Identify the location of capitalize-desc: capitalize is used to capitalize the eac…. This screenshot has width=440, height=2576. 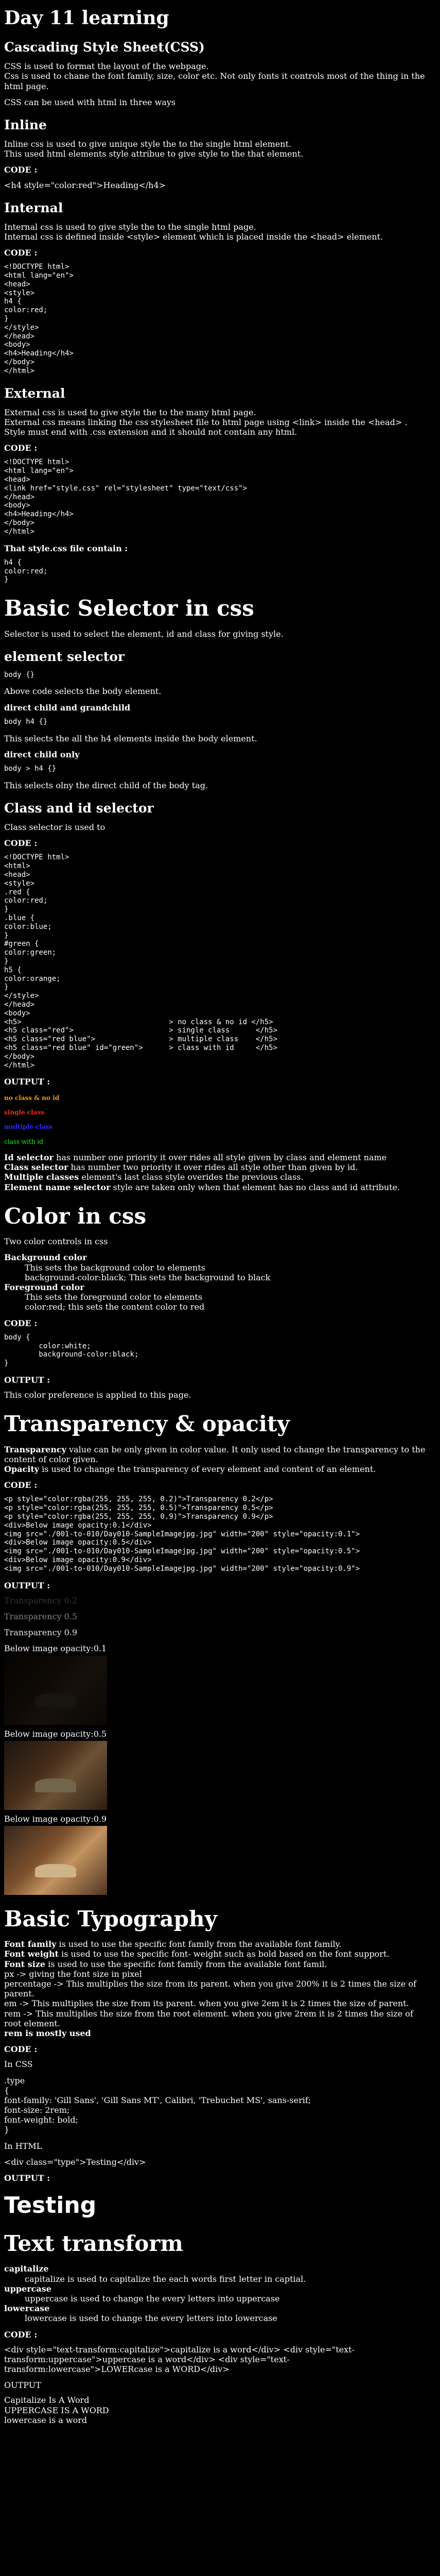
(165, 2279).